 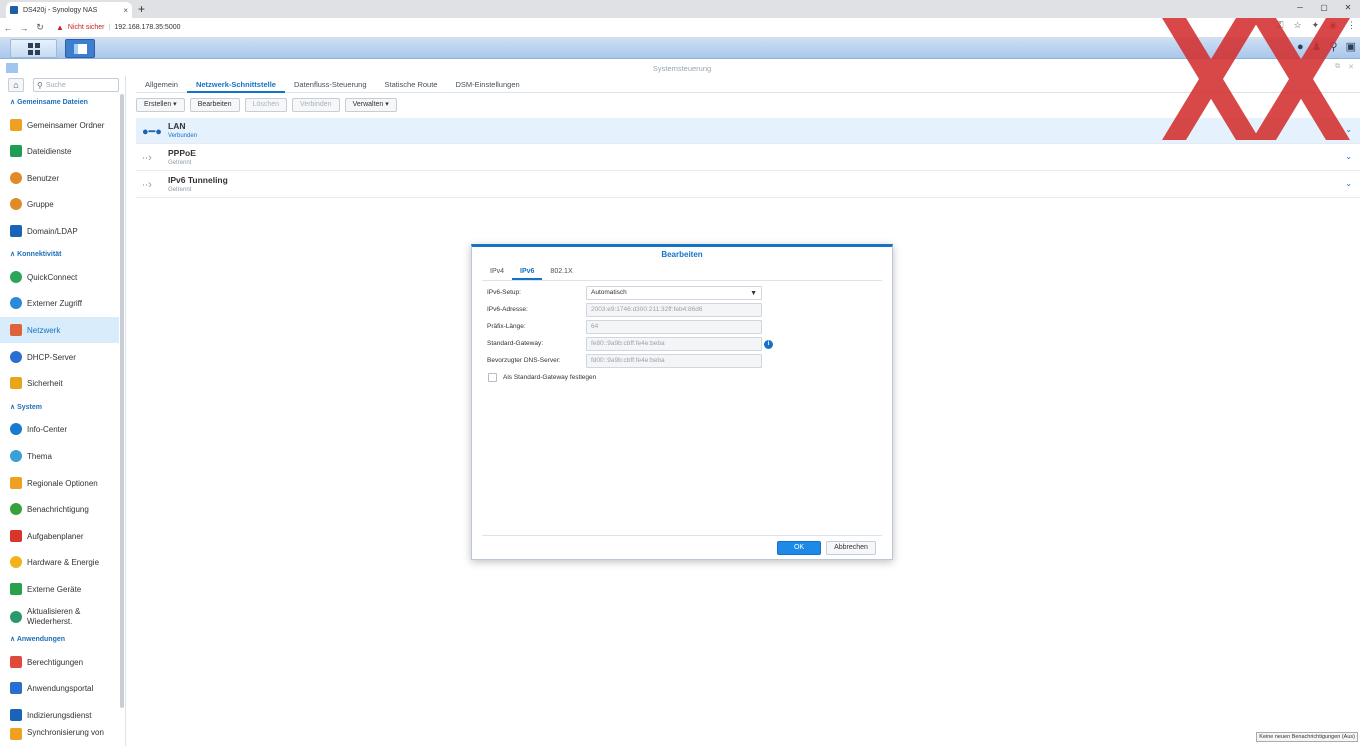 I want to click on group-icon, so click(x=16, y=204).